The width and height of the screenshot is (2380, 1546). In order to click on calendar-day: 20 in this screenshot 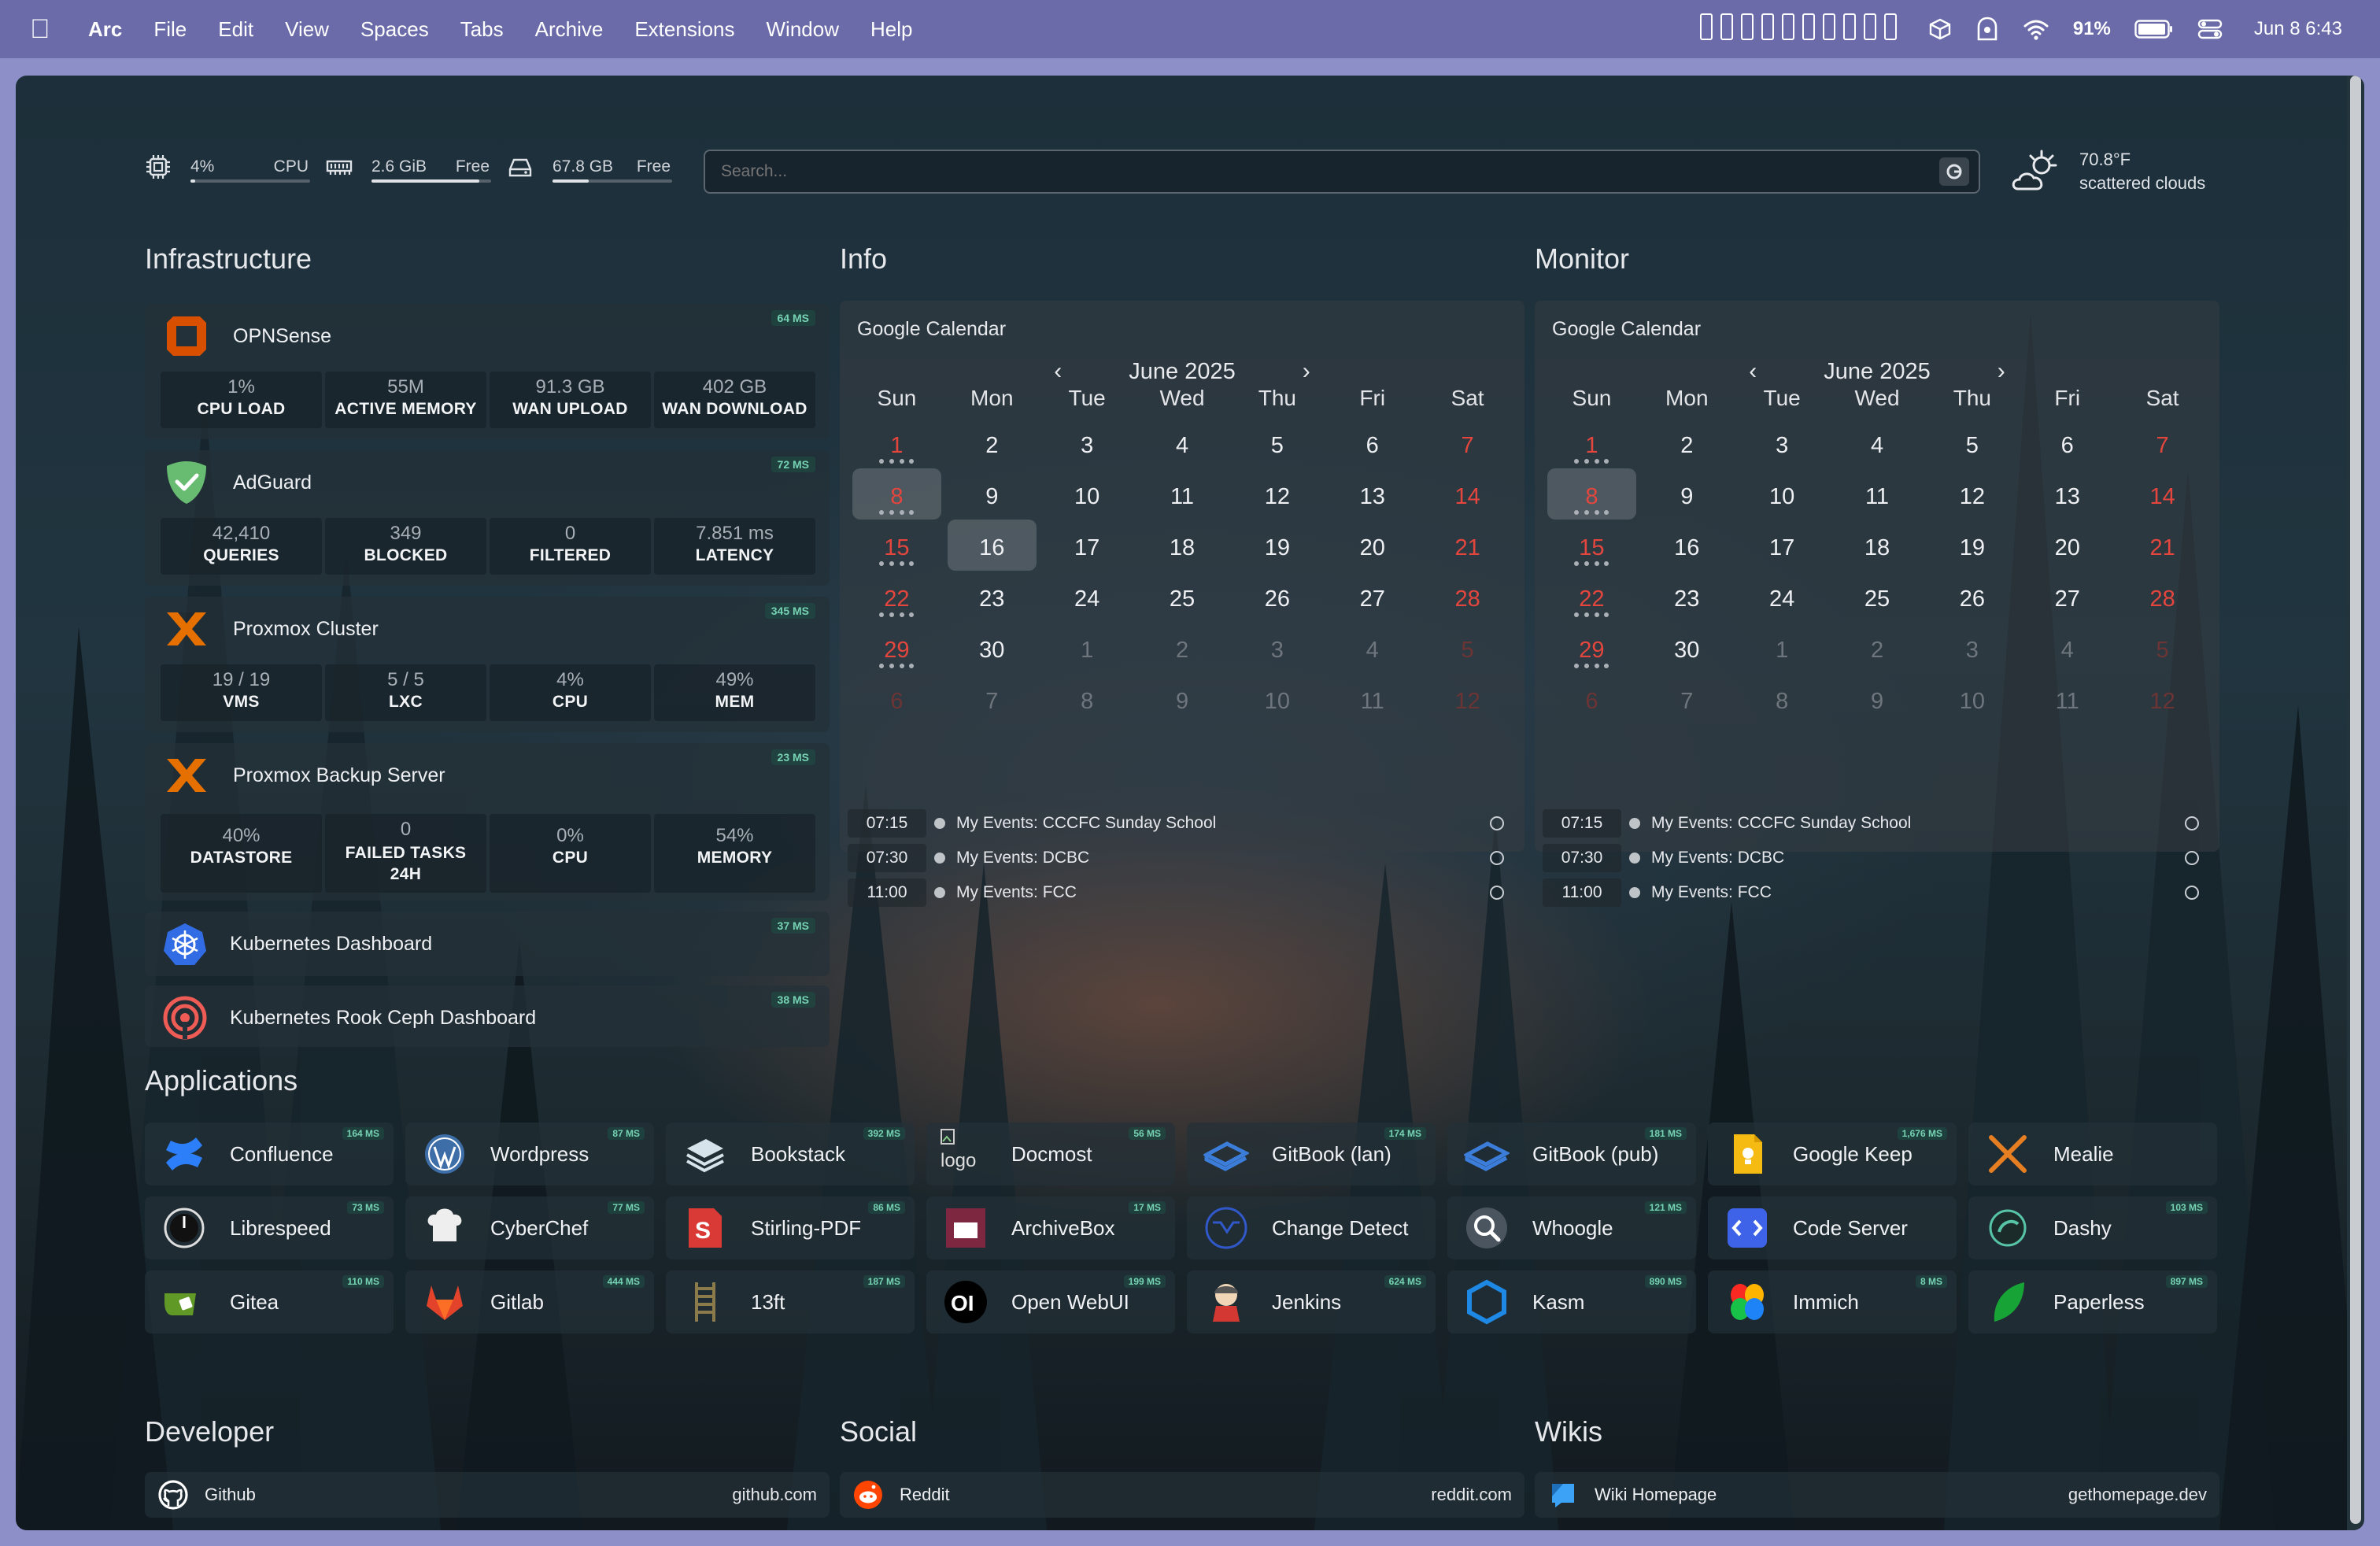, I will do `click(2067, 545)`.